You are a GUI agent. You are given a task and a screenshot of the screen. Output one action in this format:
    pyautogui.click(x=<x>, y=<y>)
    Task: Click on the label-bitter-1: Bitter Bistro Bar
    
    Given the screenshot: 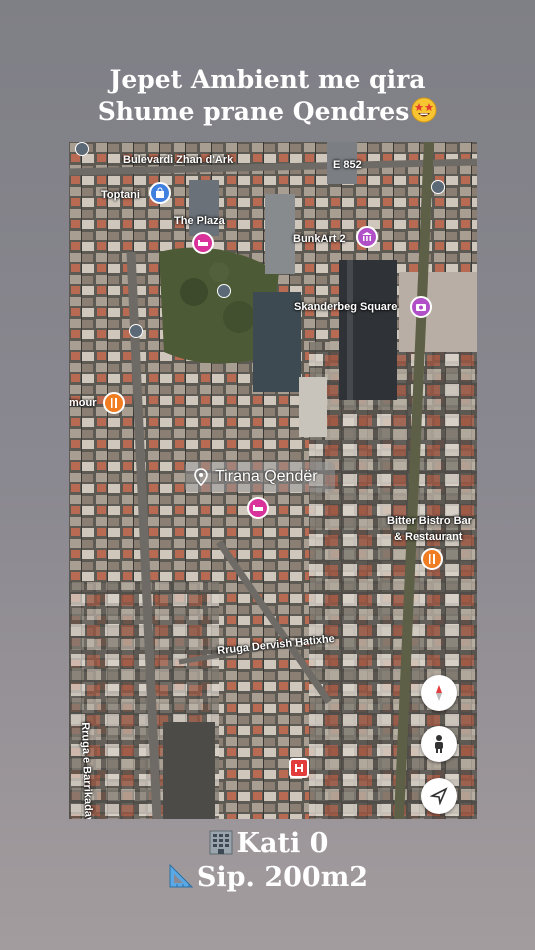 What is the action you would take?
    pyautogui.click(x=429, y=521)
    